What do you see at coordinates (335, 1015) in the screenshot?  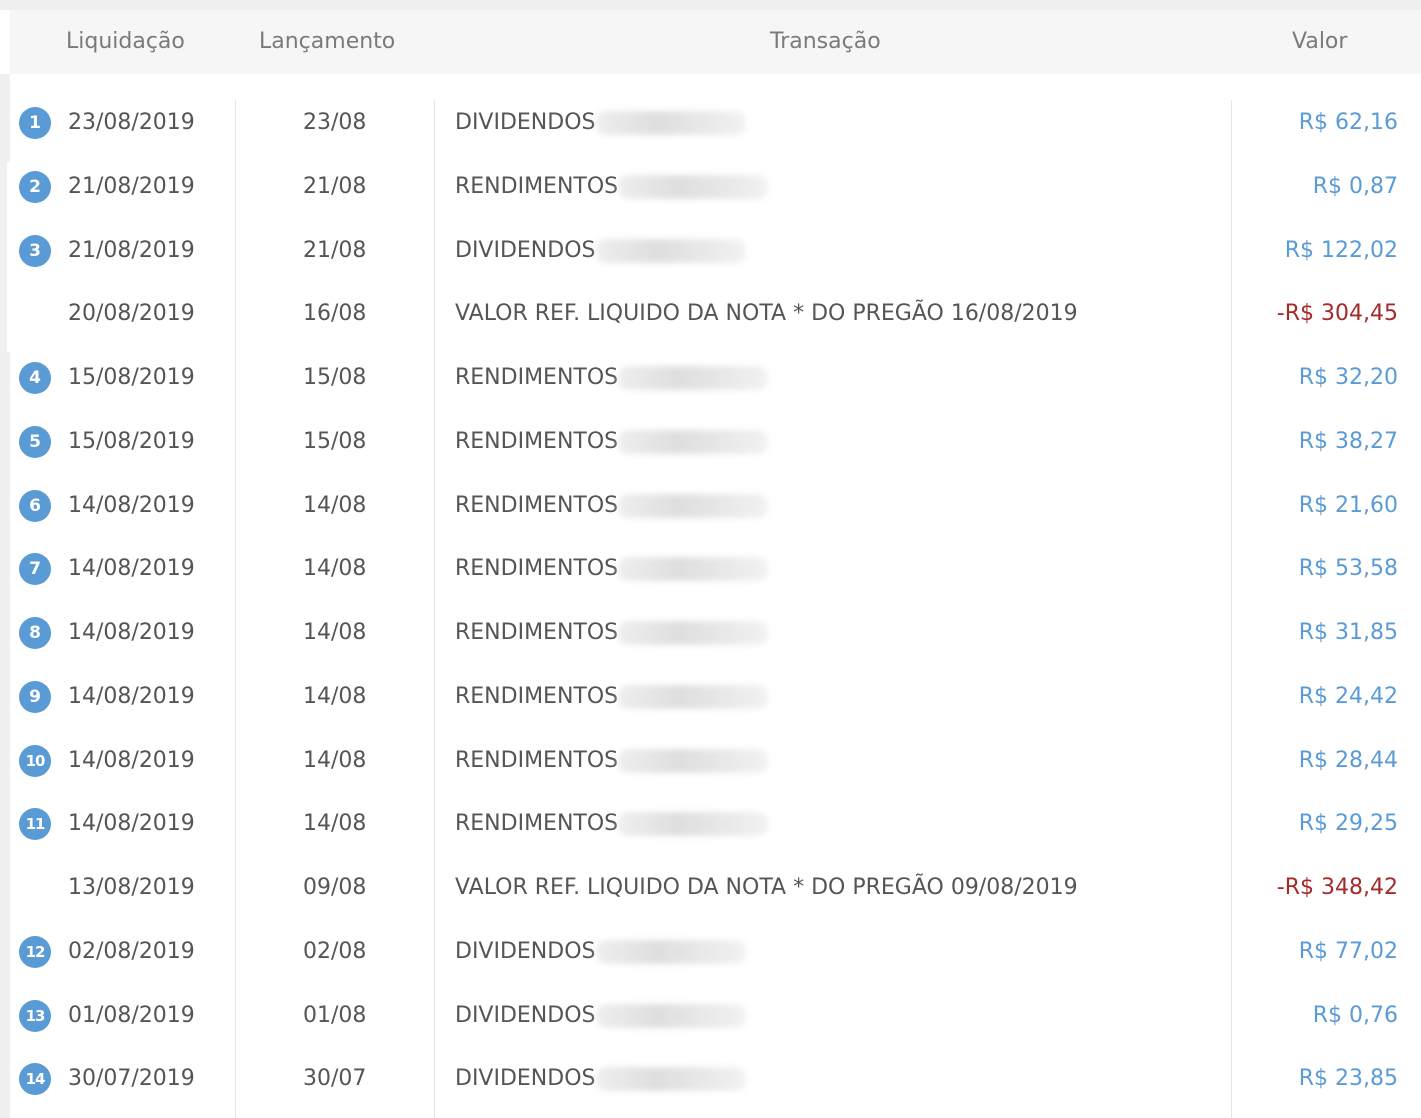 I see `cell-lancamento: 01/08` at bounding box center [335, 1015].